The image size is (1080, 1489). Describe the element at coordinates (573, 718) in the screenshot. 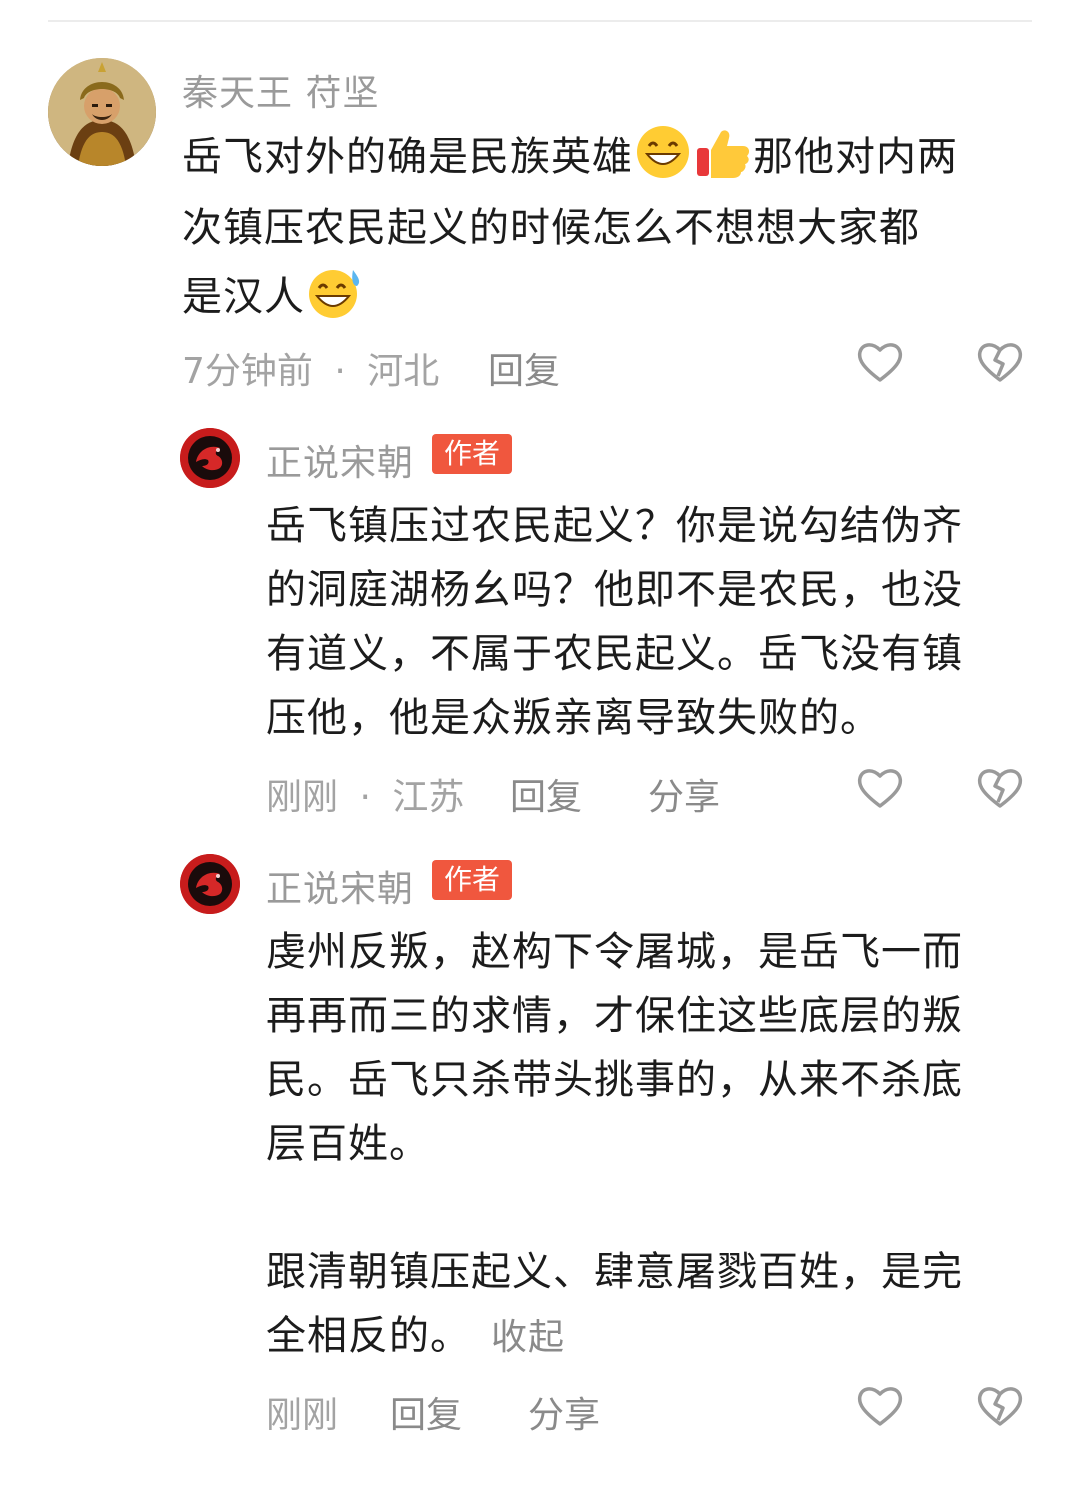

I see `reply-text-line-4: 压他，他是众叛亲离导致失败的。` at that location.